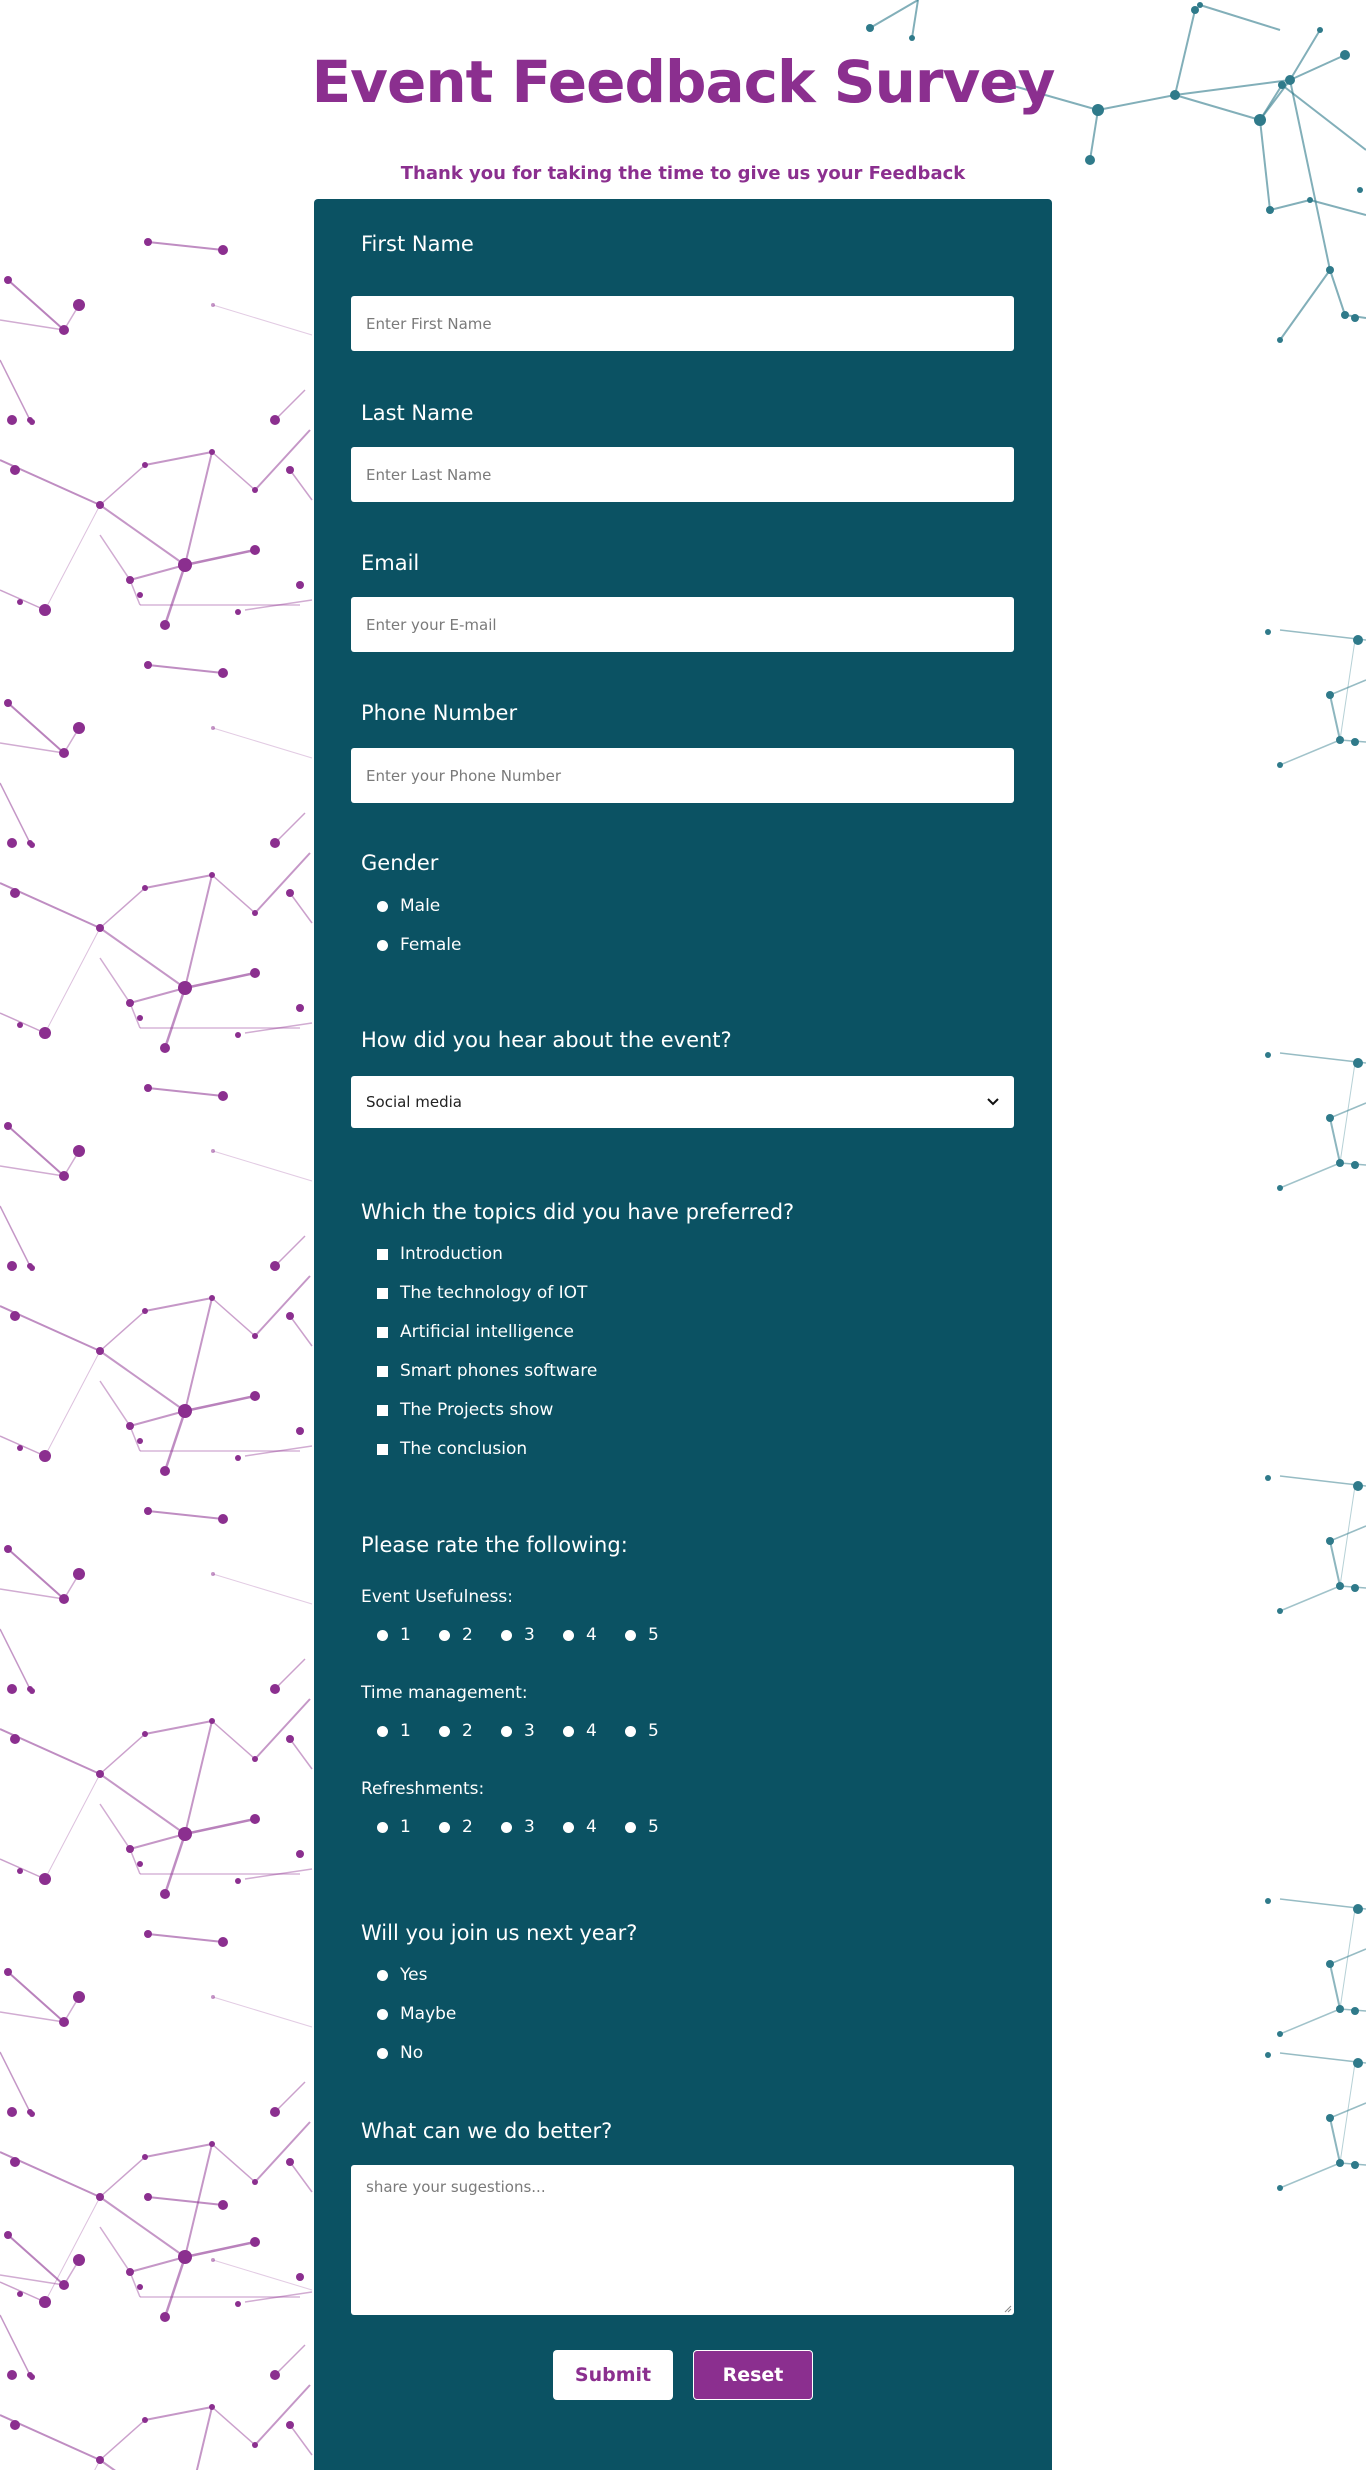 This screenshot has height=2470, width=1366. What do you see at coordinates (613, 2375) in the screenshot?
I see `submit-button: Submit` at bounding box center [613, 2375].